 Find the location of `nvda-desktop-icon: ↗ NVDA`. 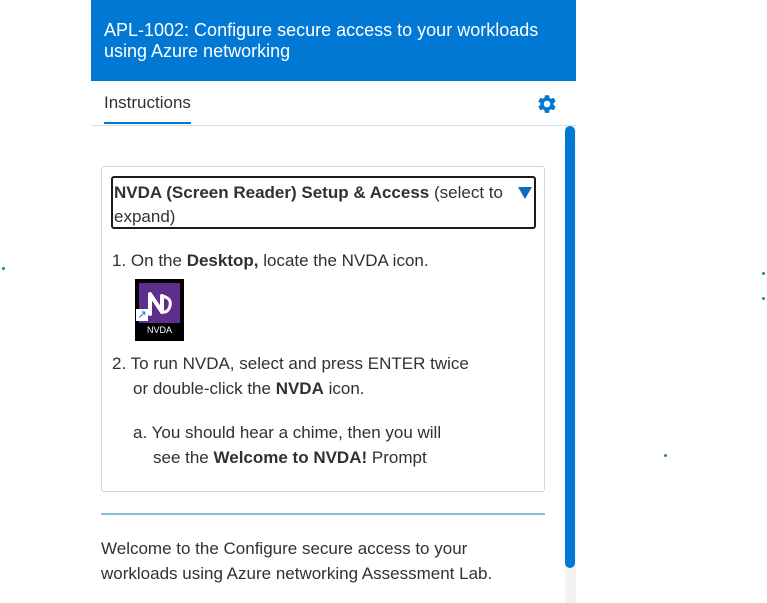

nvda-desktop-icon: ↗ NVDA is located at coordinates (159, 310).